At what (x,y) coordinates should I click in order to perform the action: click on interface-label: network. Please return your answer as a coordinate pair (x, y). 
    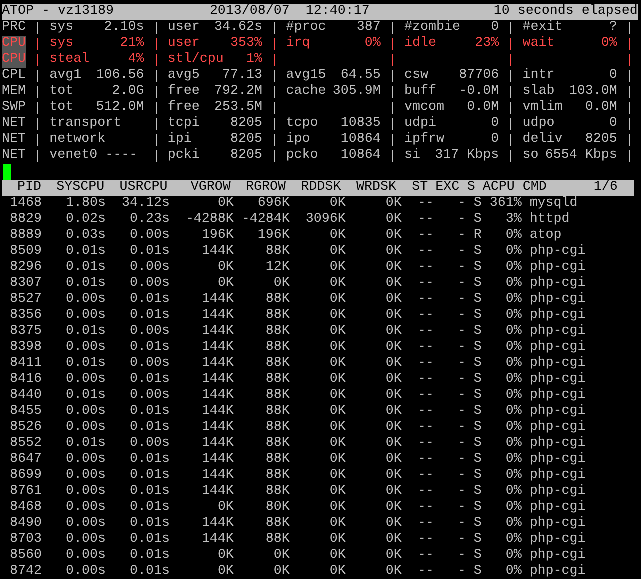
    Looking at the image, I should click on (78, 139).